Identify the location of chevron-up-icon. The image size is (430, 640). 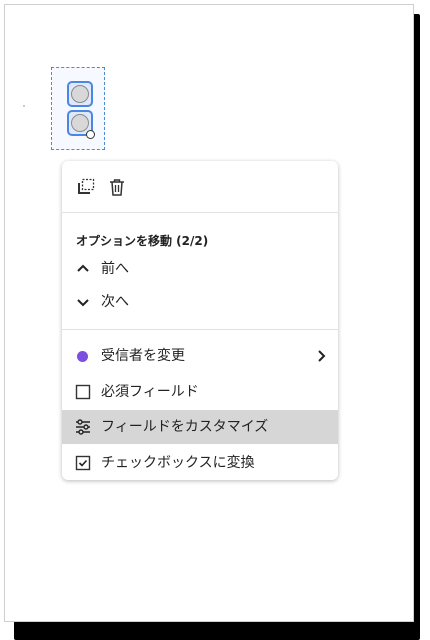
(83, 269).